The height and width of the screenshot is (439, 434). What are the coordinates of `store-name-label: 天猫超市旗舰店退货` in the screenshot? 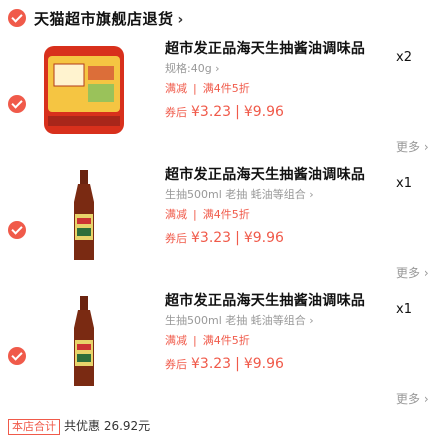 It's located at (104, 19).